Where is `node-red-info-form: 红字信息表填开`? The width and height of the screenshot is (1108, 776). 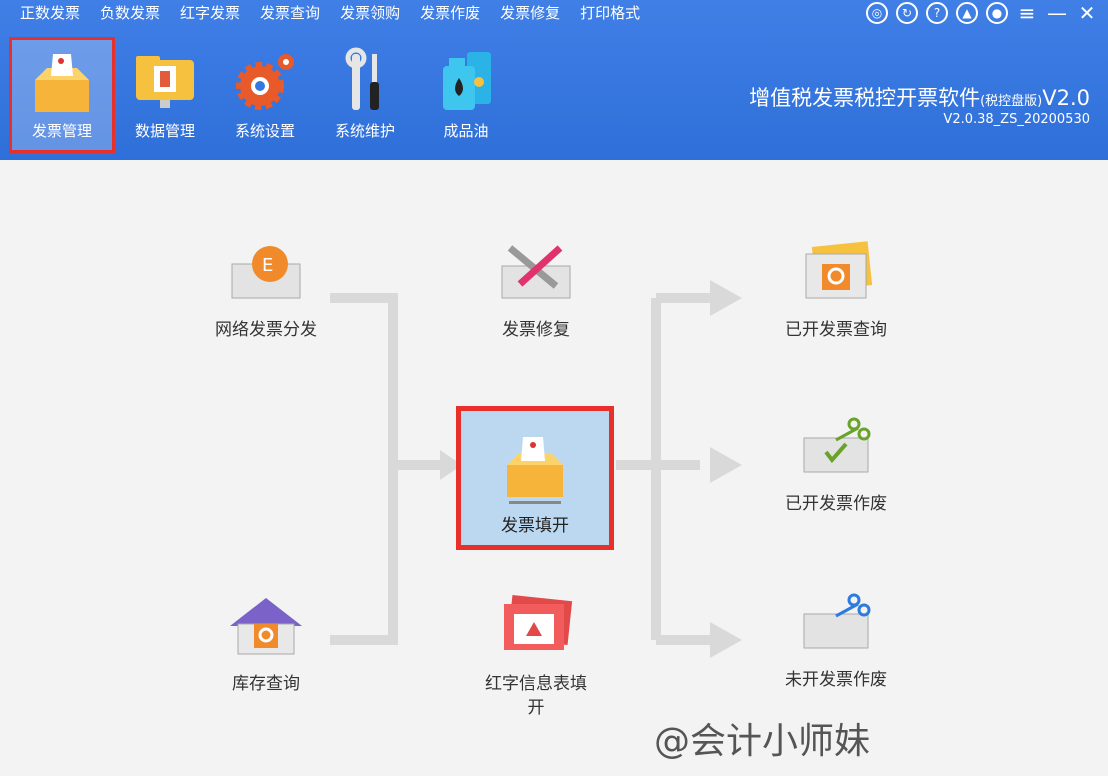 node-red-info-form: 红字信息表填开 is located at coordinates (536, 657).